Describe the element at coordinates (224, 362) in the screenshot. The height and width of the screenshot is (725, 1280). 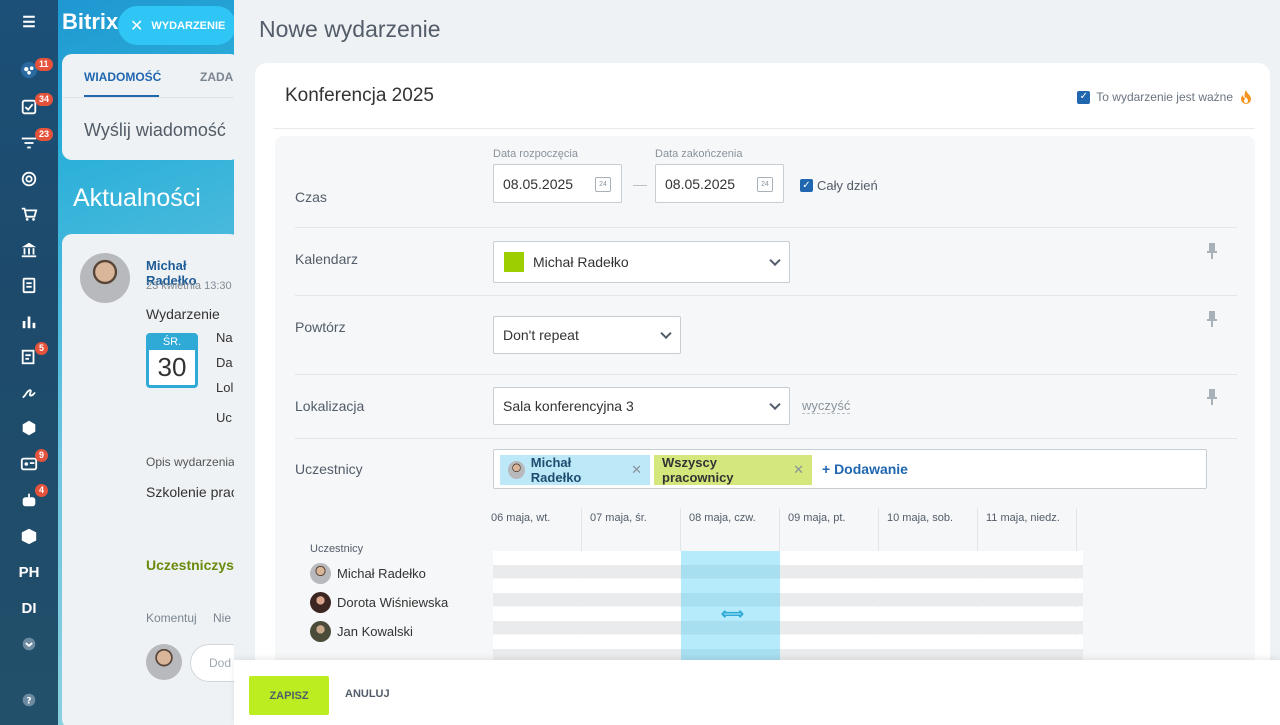
I see `event-field-date: Da` at that location.